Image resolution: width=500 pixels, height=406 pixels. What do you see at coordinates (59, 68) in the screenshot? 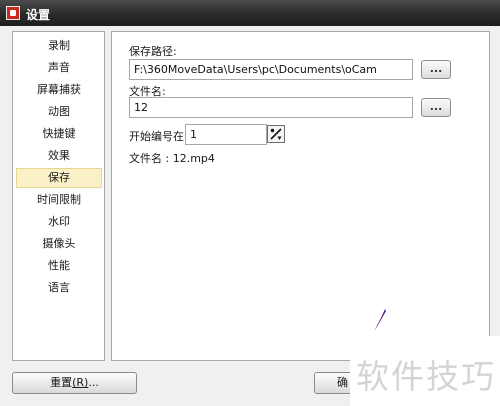
I see `sidebar-item-audio: 声音` at bounding box center [59, 68].